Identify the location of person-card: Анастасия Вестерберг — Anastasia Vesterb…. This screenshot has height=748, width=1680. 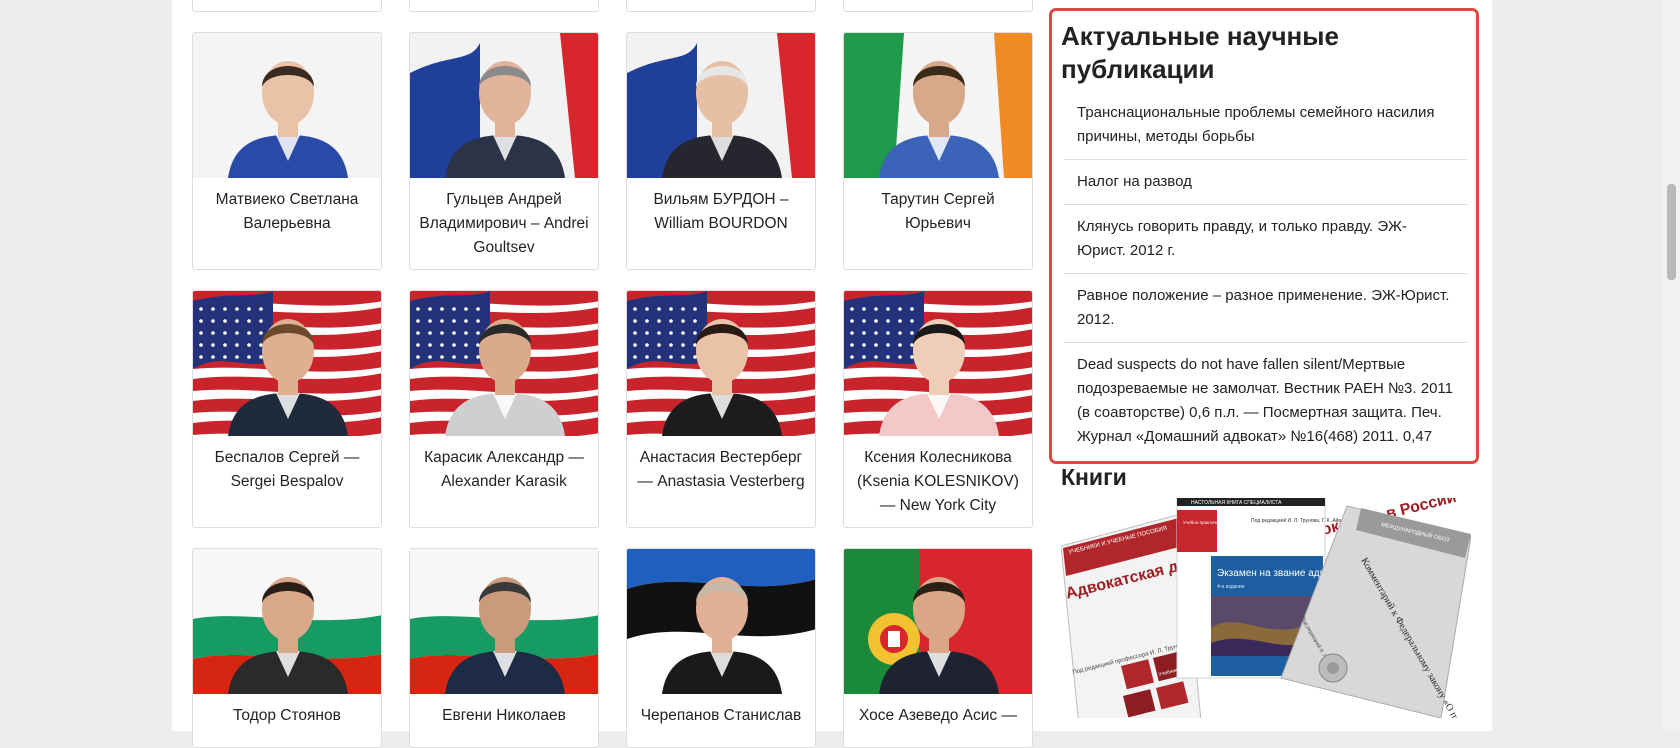
(721, 409).